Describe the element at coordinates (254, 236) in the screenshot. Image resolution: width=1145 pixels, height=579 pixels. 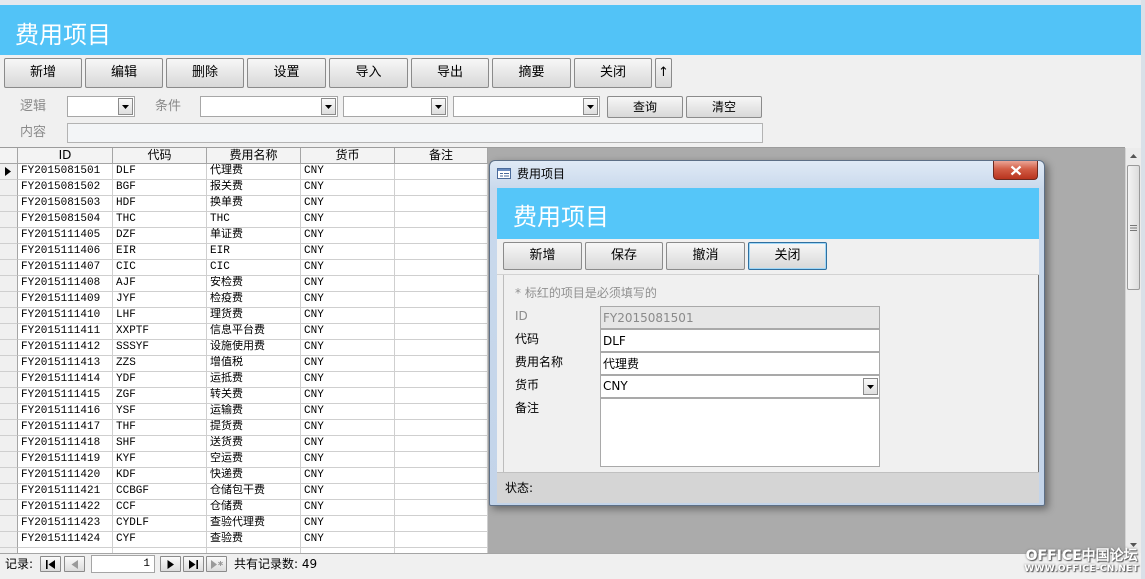
I see `grid-cell-name: 单证费` at that location.